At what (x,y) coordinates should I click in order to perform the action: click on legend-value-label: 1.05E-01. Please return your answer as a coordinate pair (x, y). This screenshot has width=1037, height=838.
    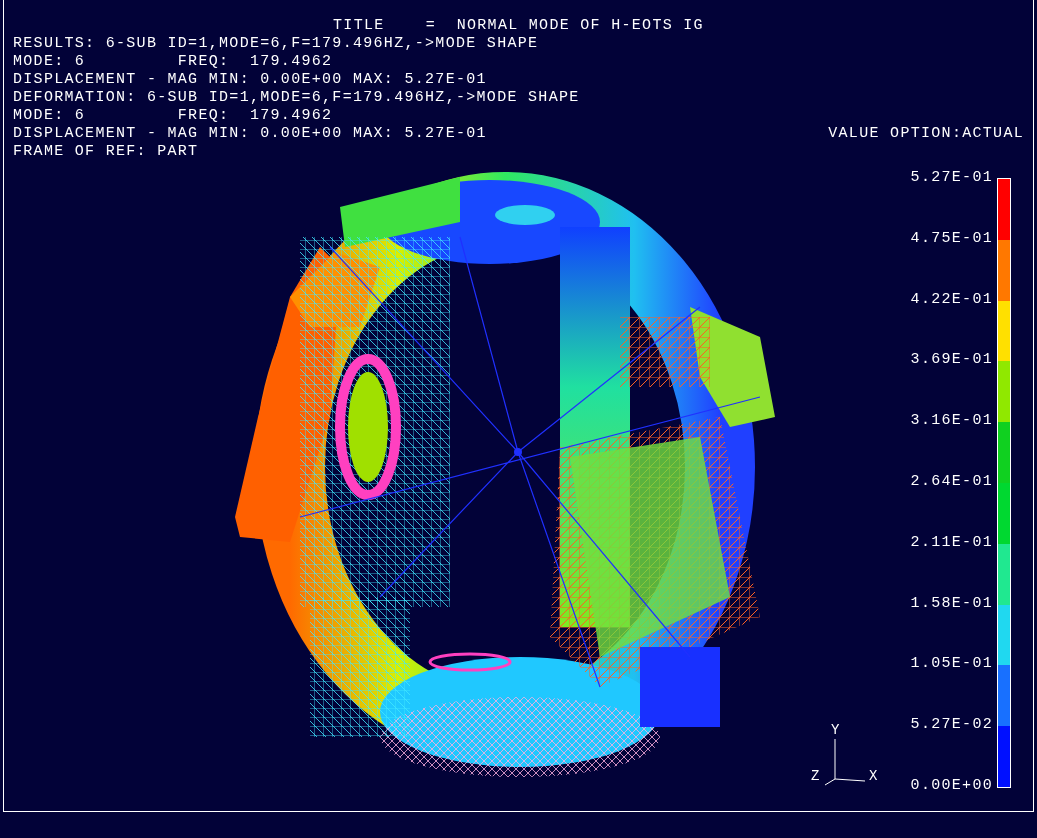
    Looking at the image, I should click on (951, 664).